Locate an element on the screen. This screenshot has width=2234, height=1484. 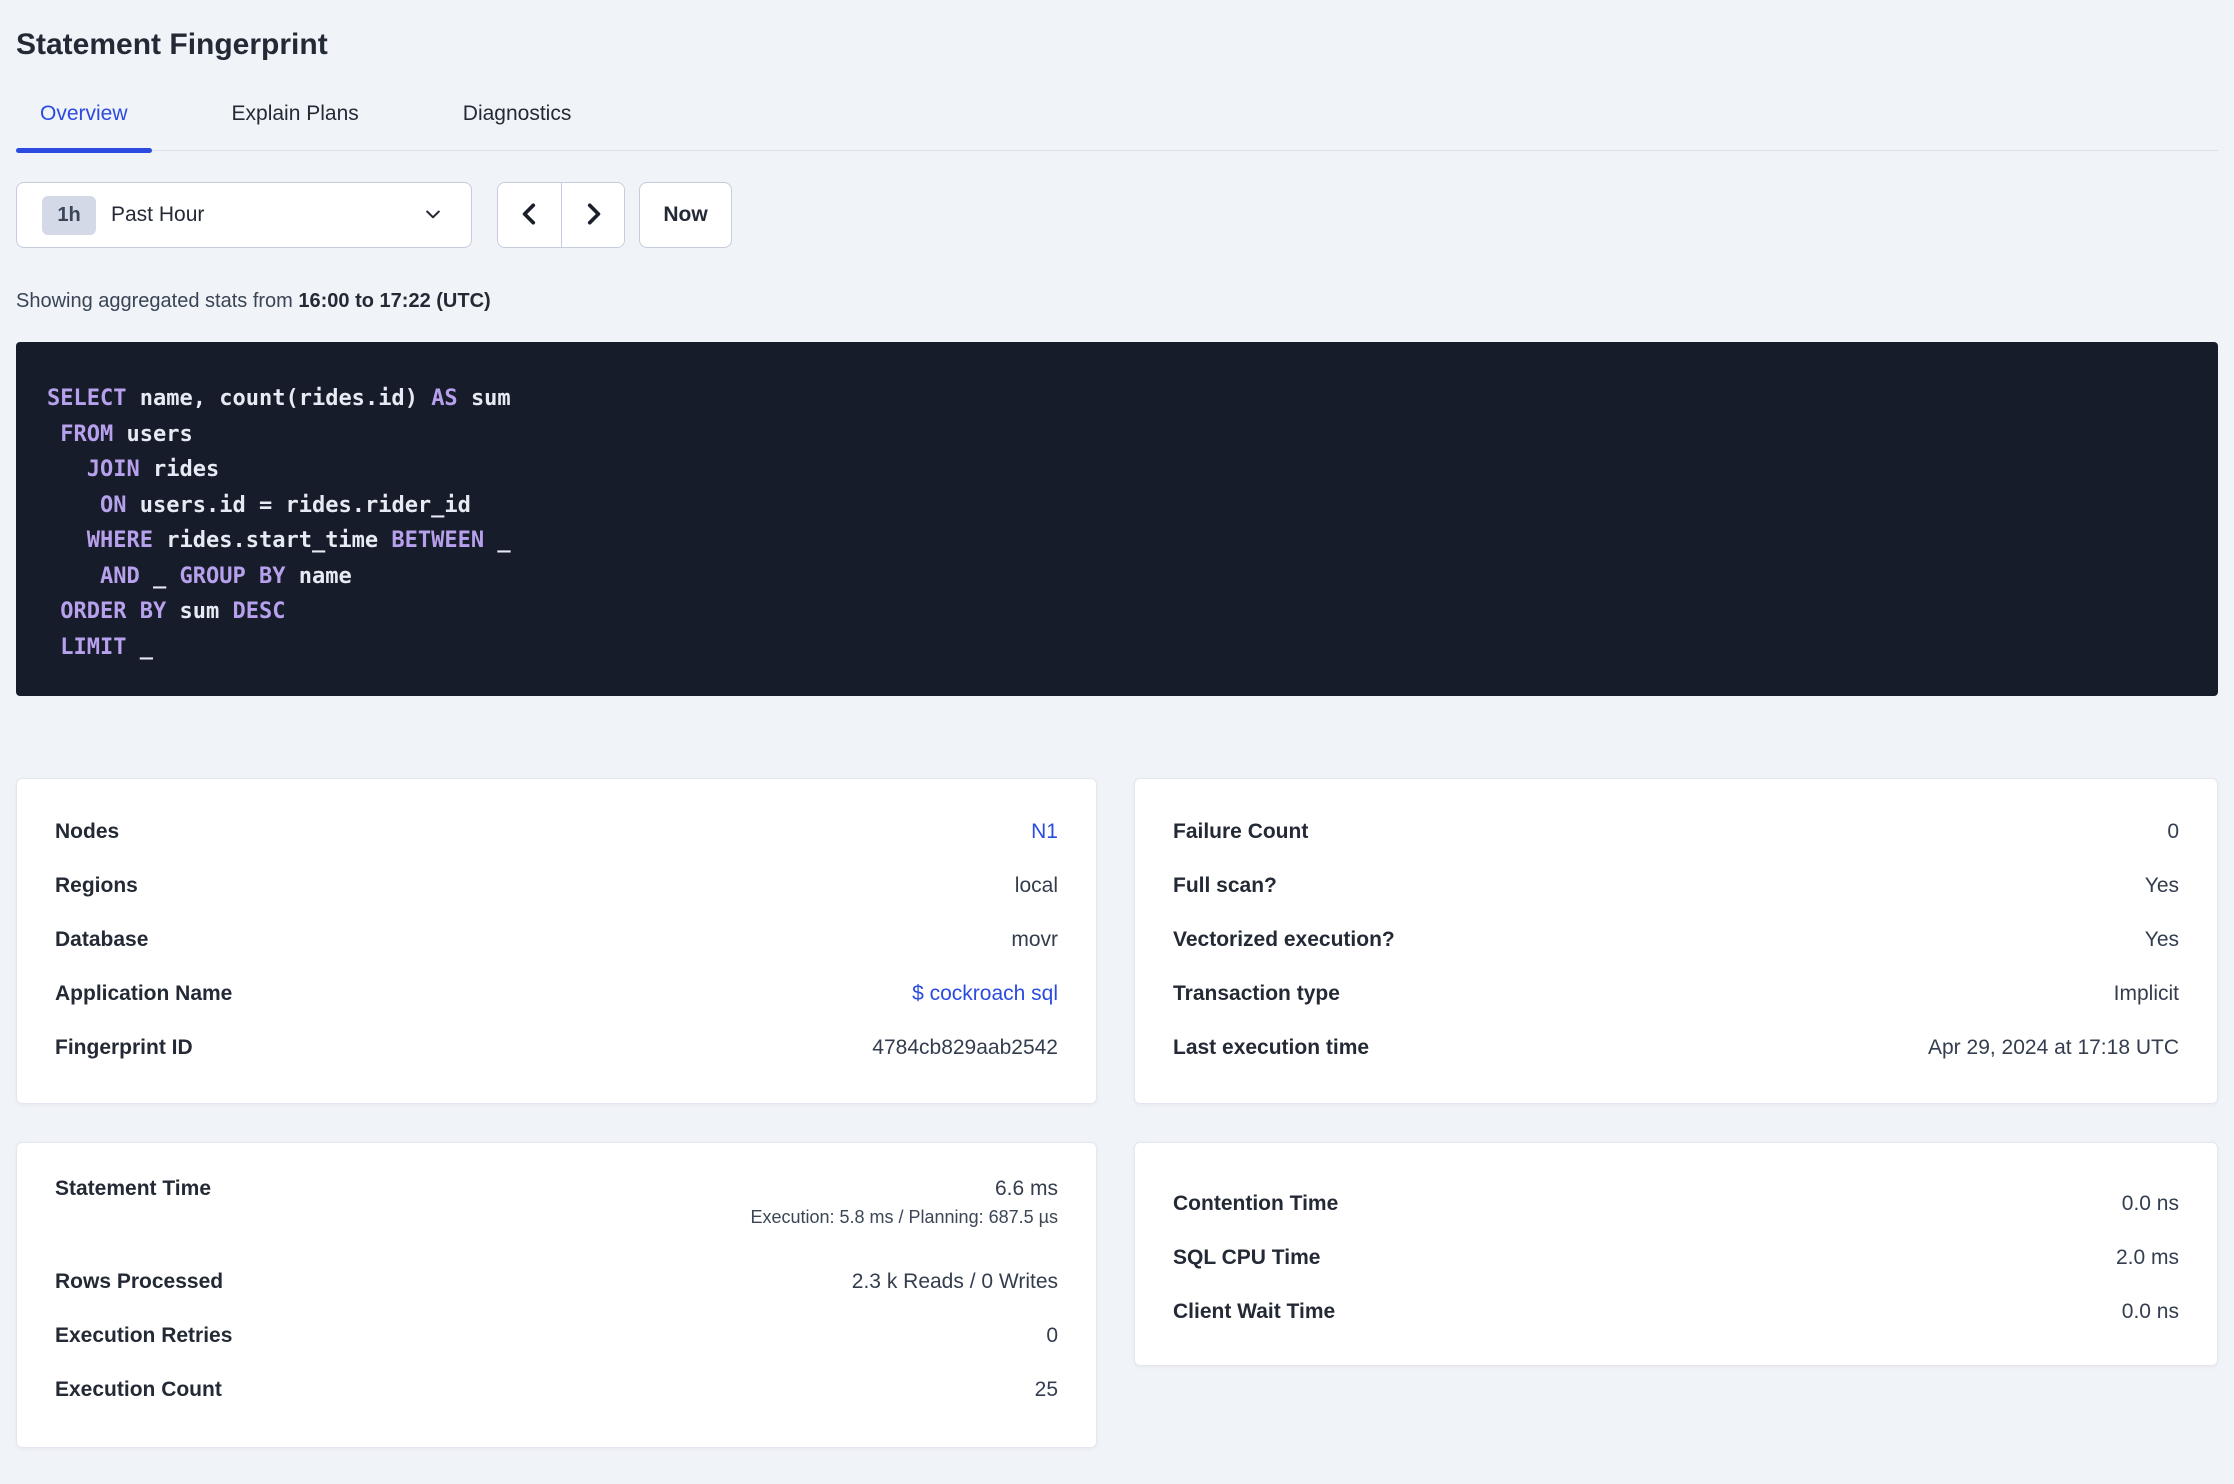
row-label: Transaction type is located at coordinates (1256, 993).